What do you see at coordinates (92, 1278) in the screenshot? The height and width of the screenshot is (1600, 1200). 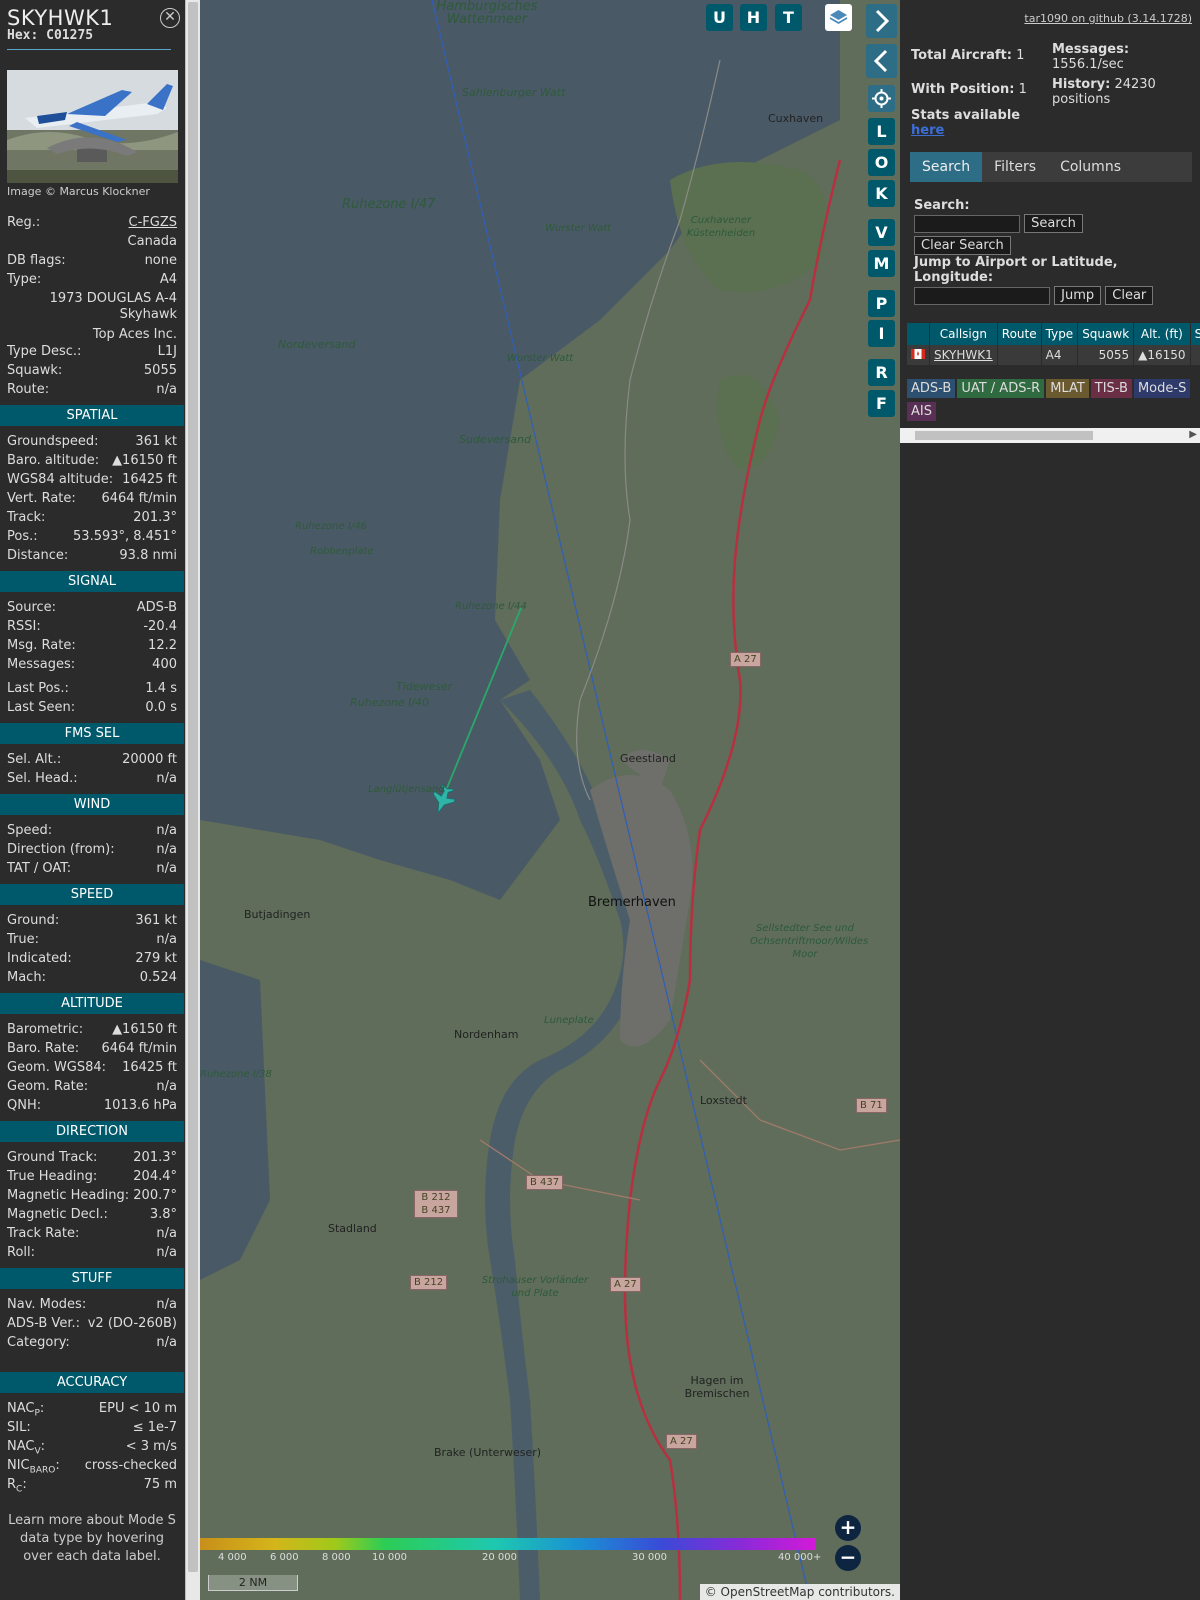 I see `section-header-stuff: STUFF` at bounding box center [92, 1278].